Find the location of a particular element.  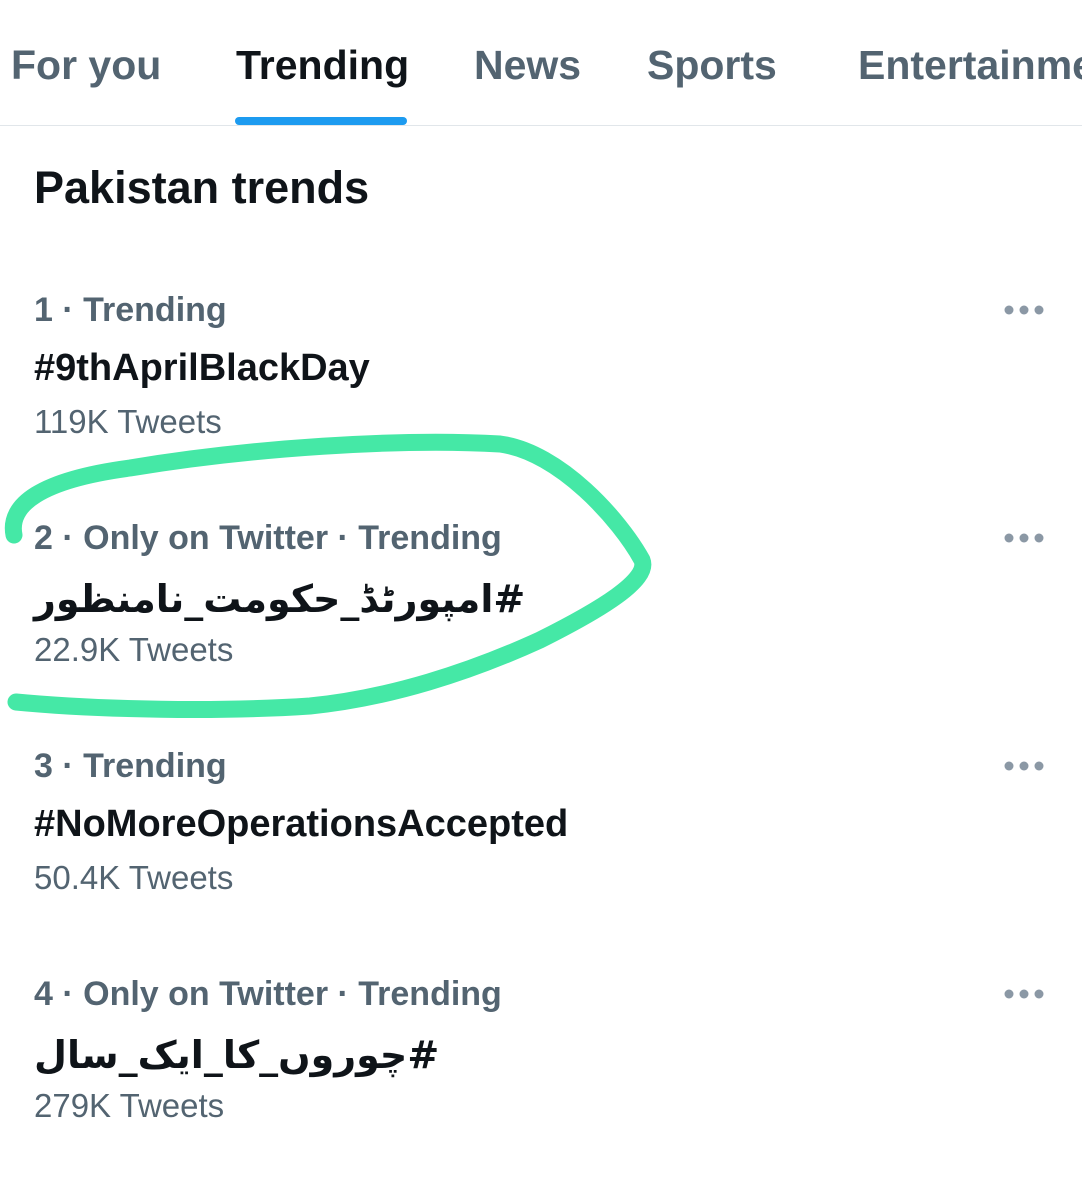

trend-meta: 3 · Trending is located at coordinates (130, 766).